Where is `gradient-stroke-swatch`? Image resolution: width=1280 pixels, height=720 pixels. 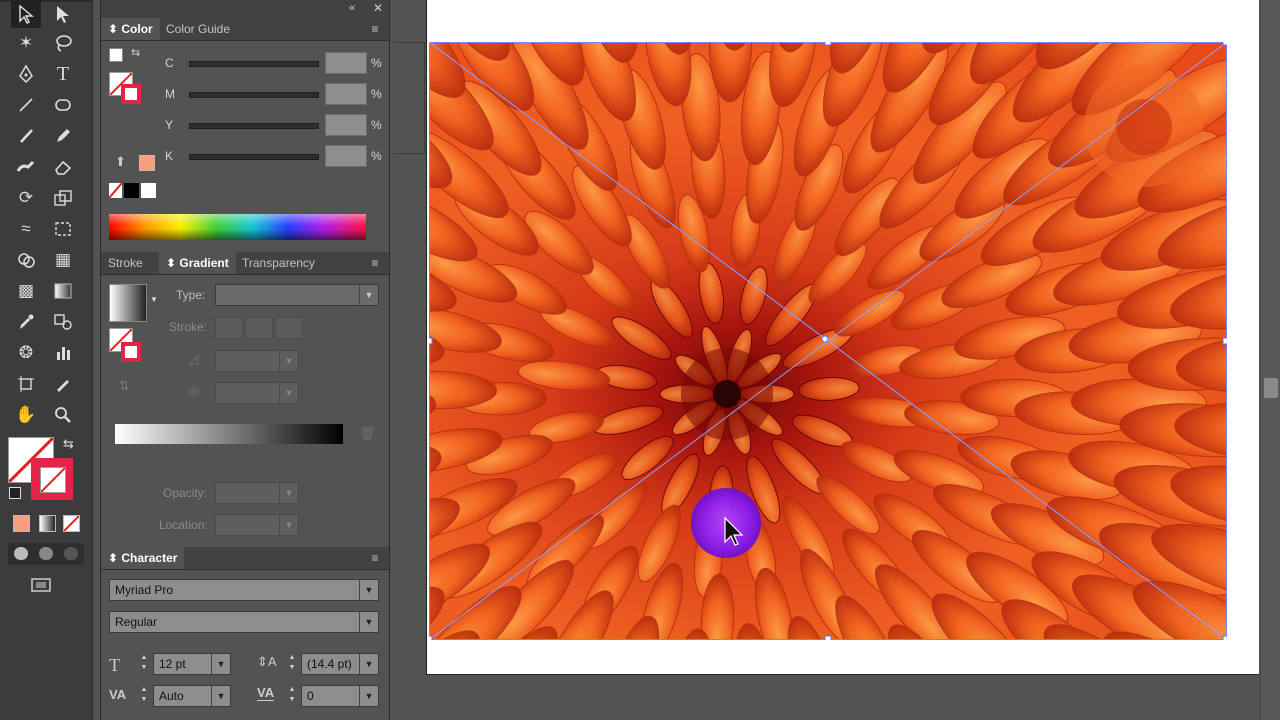
gradient-stroke-swatch is located at coordinates (131, 352).